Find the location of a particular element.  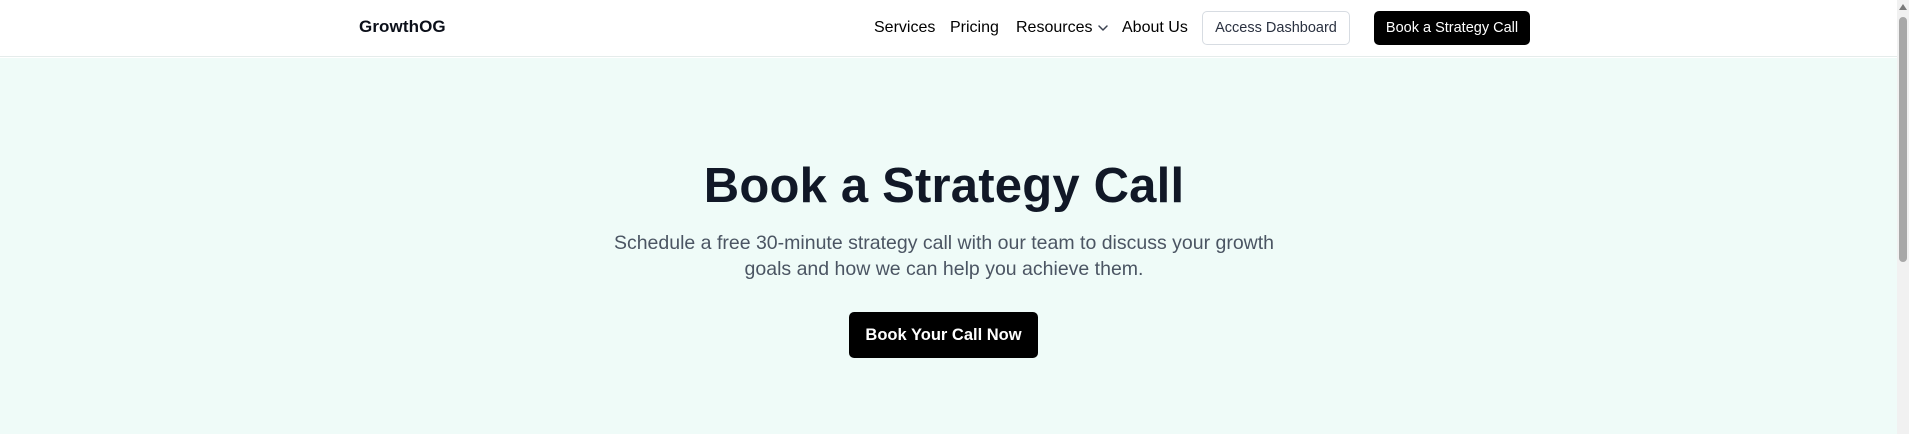

access-dashboard-button: Access Dashboard is located at coordinates (1276, 28).